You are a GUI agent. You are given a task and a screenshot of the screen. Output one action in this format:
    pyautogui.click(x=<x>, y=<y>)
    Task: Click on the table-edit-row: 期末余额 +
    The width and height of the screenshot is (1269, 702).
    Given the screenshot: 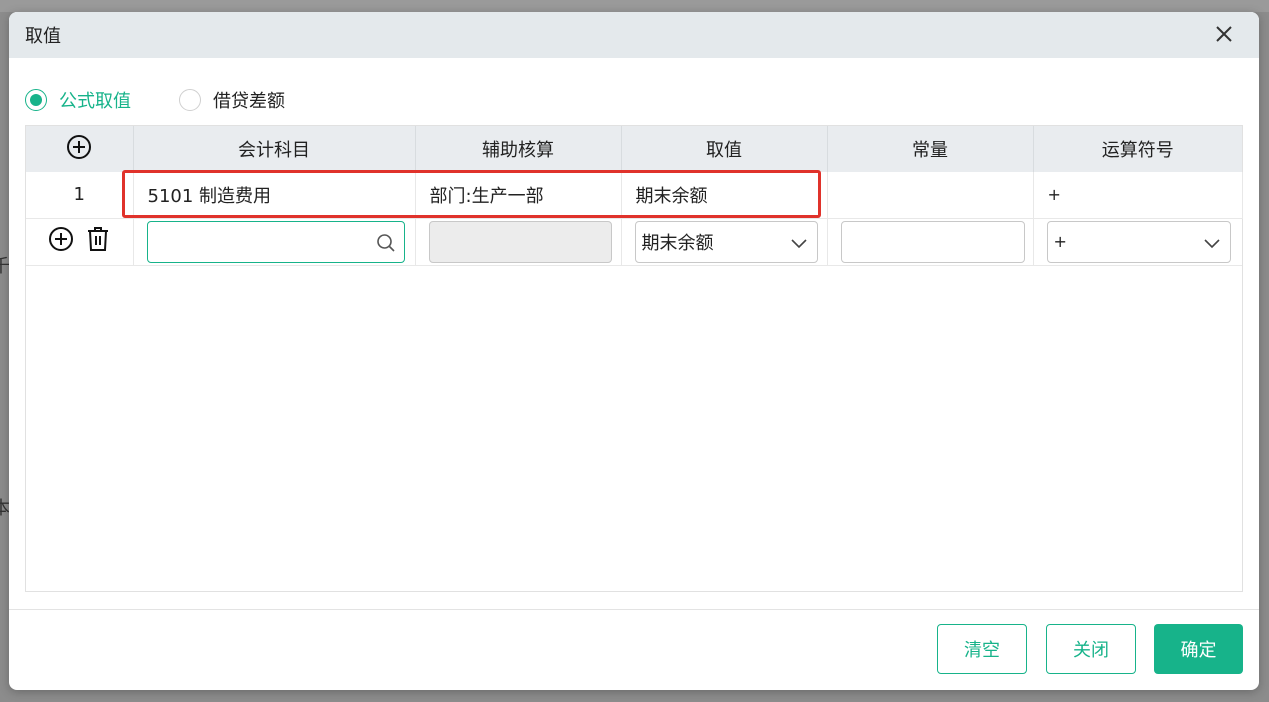 What is the action you would take?
    pyautogui.click(x=634, y=242)
    